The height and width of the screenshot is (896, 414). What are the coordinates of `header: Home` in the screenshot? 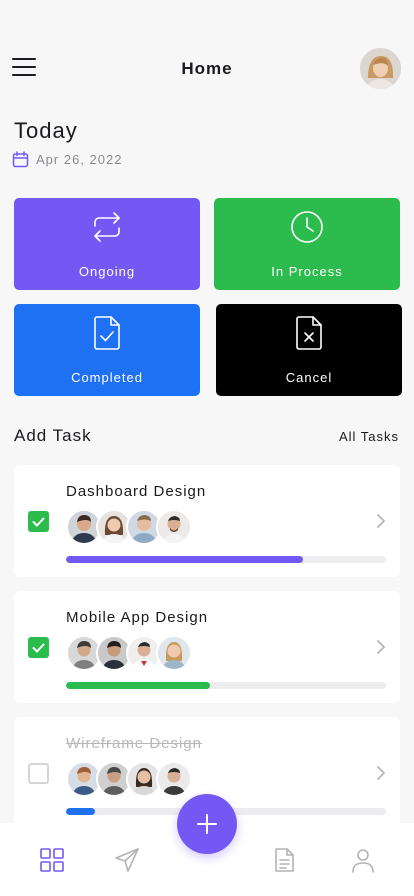 It's located at (207, 68).